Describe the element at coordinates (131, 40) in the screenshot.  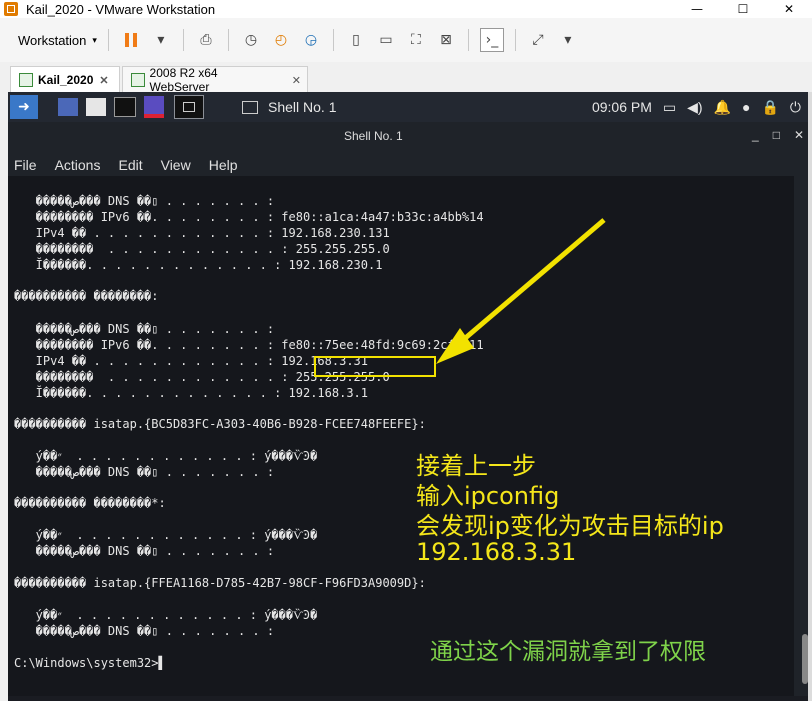
I see `pause-icon` at that location.